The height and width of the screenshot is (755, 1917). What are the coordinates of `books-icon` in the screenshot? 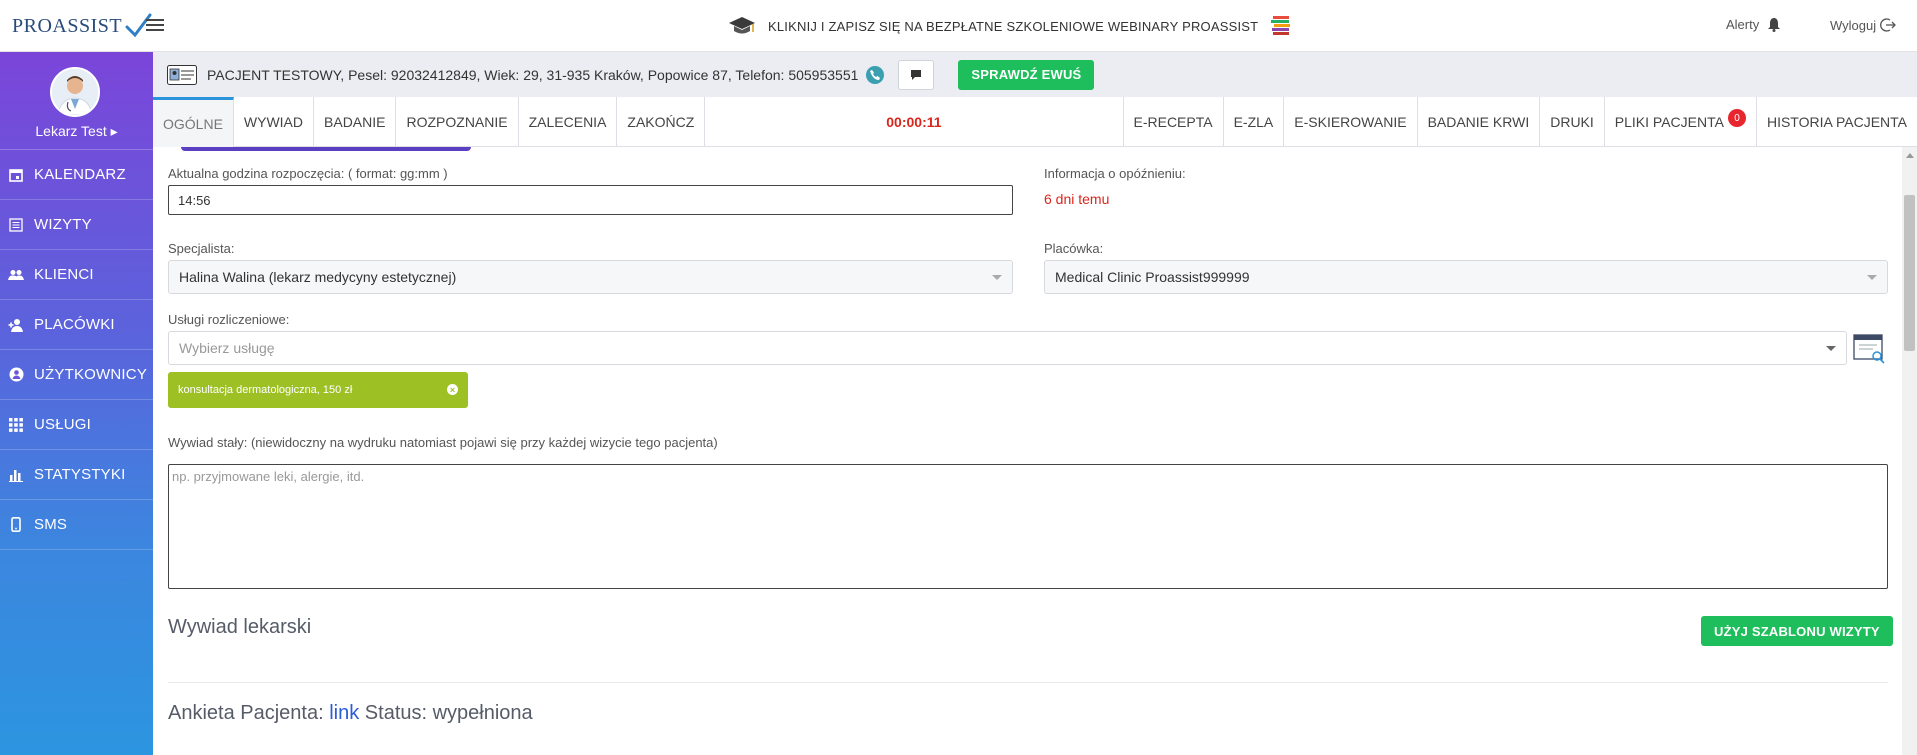 It's located at (1281, 25).